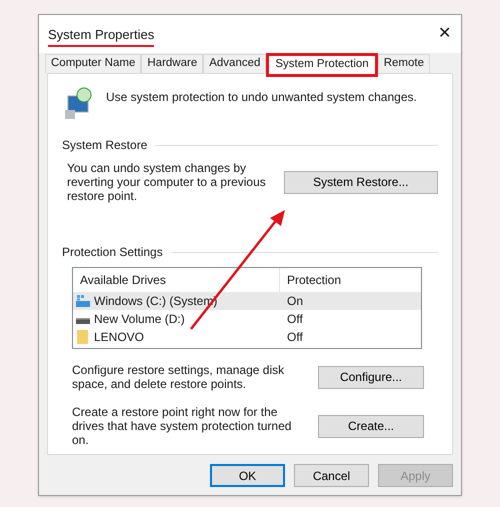 The height and width of the screenshot is (507, 500). I want to click on close-button: ✕, so click(444, 34).